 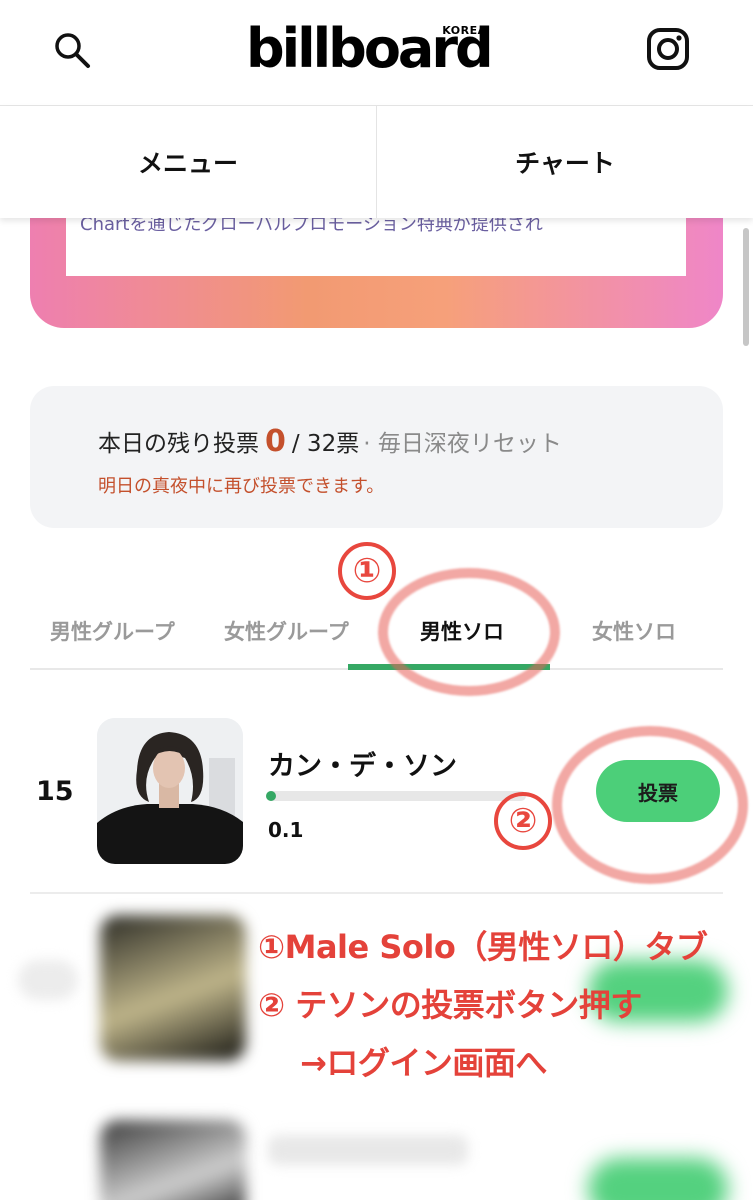 What do you see at coordinates (634, 631) in the screenshot?
I see `tab-female-solo: 女性ソロ` at bounding box center [634, 631].